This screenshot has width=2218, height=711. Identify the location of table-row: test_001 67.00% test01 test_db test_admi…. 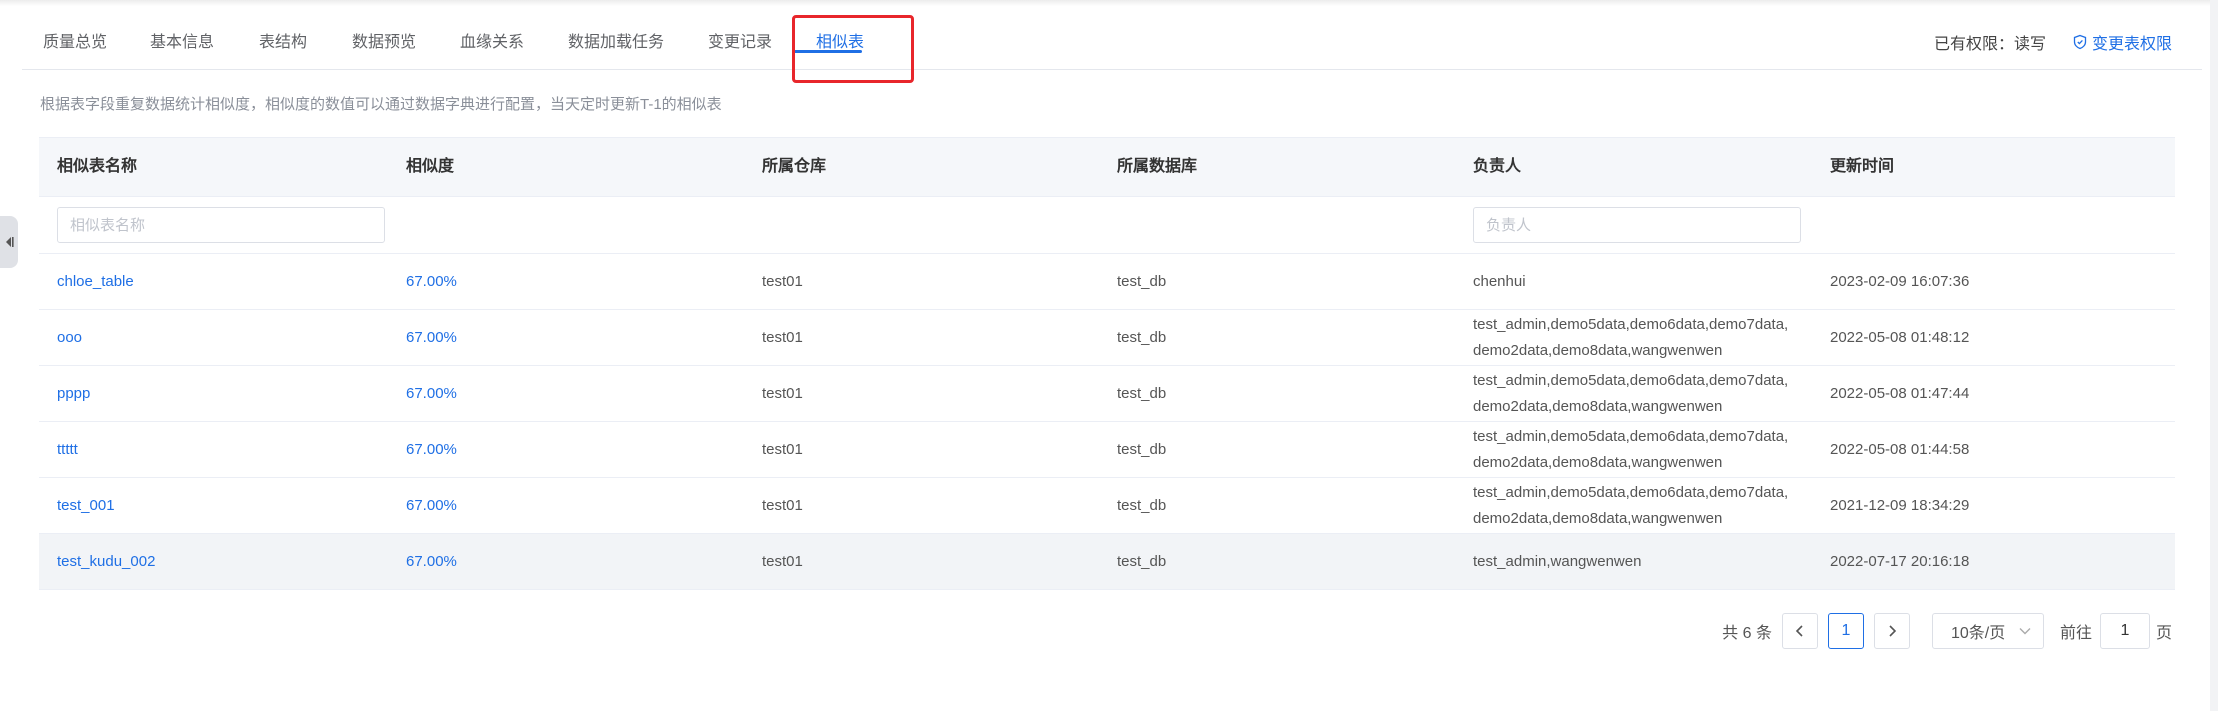
(1107, 506).